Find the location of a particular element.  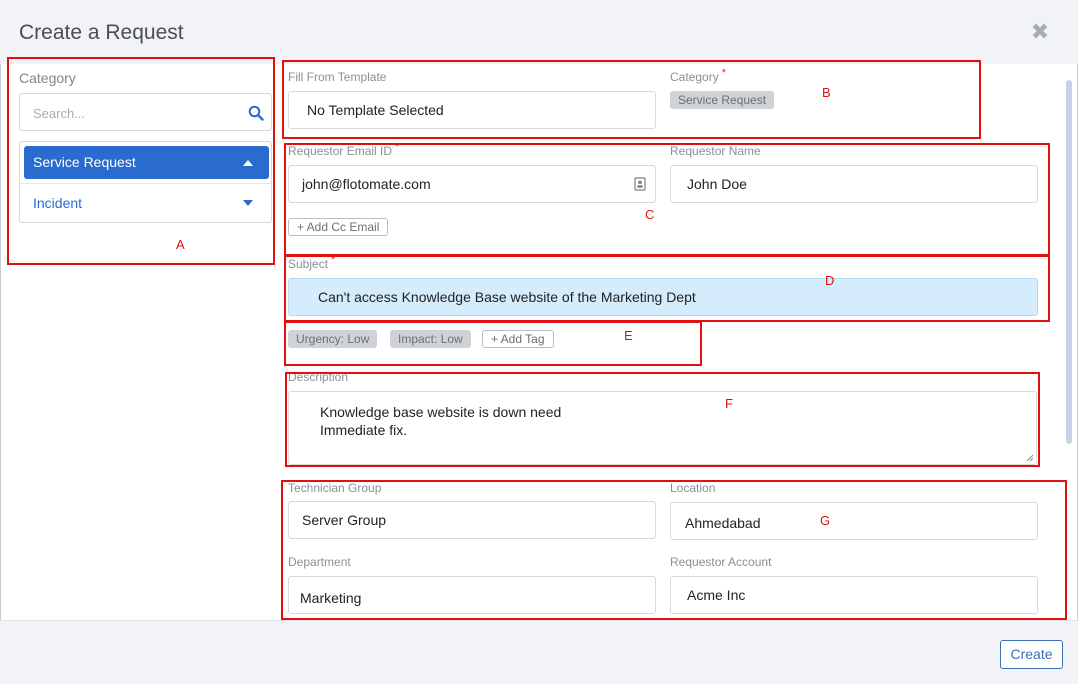

annotation-label-g: G is located at coordinates (825, 520).